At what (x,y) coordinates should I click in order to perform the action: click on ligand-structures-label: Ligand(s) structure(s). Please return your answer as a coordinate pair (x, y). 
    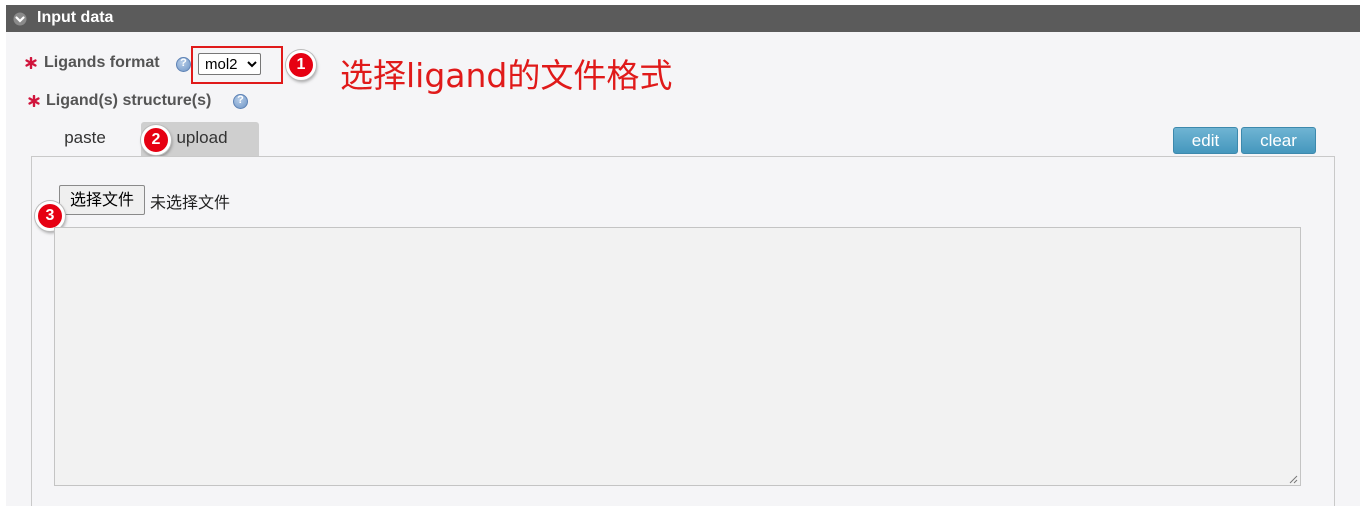
    Looking at the image, I should click on (129, 100).